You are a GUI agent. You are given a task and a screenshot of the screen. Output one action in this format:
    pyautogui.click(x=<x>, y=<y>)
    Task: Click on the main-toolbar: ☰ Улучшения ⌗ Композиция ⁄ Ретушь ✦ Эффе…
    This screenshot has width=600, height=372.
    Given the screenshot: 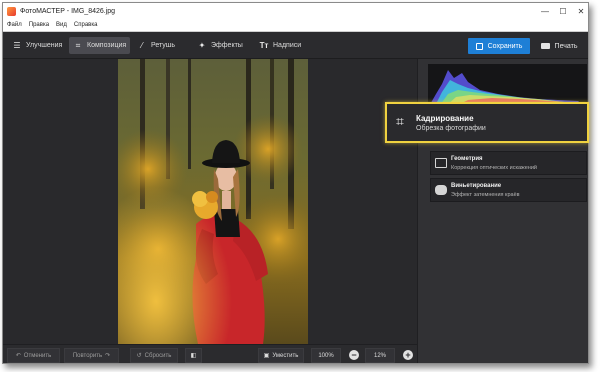 What is the action you would take?
    pyautogui.click(x=295, y=45)
    